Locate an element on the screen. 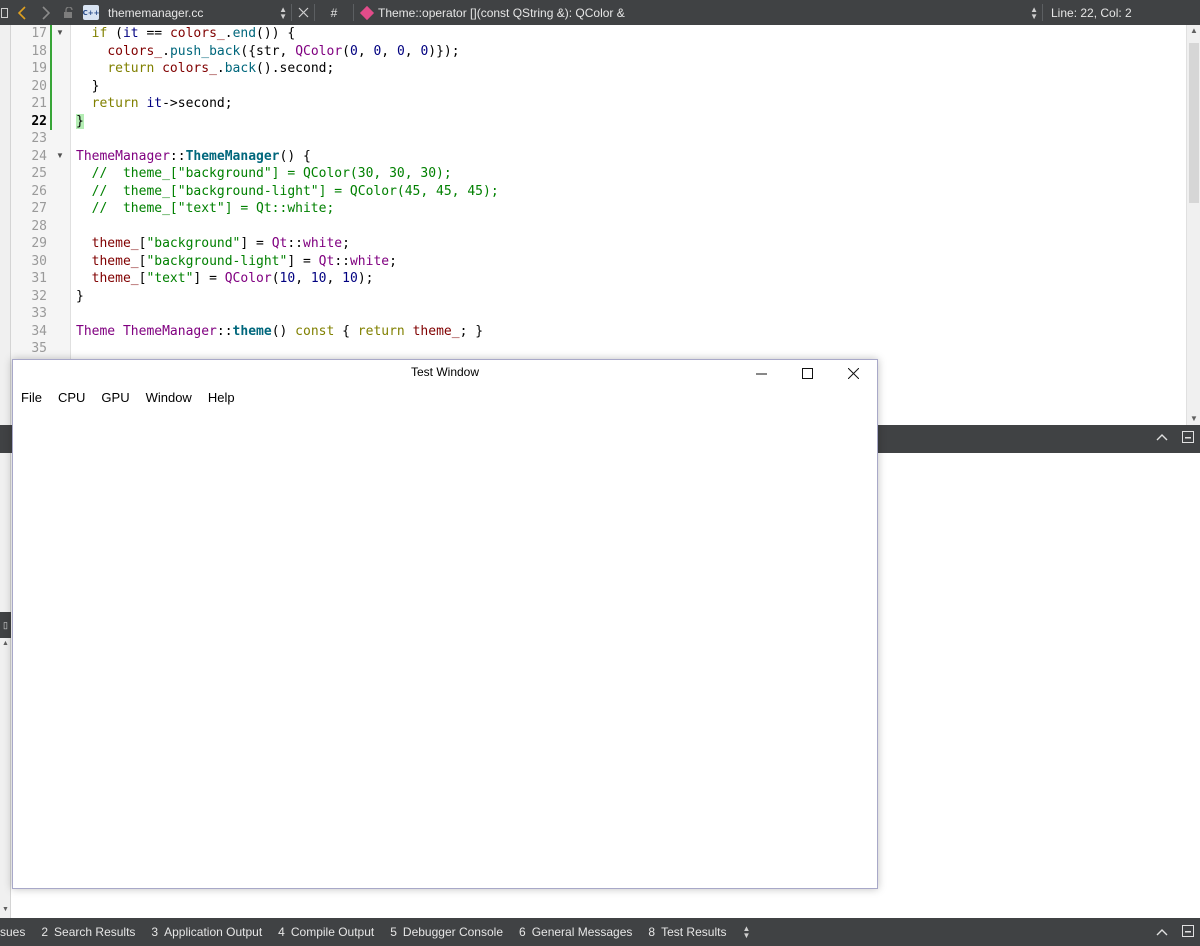 This screenshot has width=1200, height=946. left-panel-toggle-icon: ▯ is located at coordinates (5, 625).